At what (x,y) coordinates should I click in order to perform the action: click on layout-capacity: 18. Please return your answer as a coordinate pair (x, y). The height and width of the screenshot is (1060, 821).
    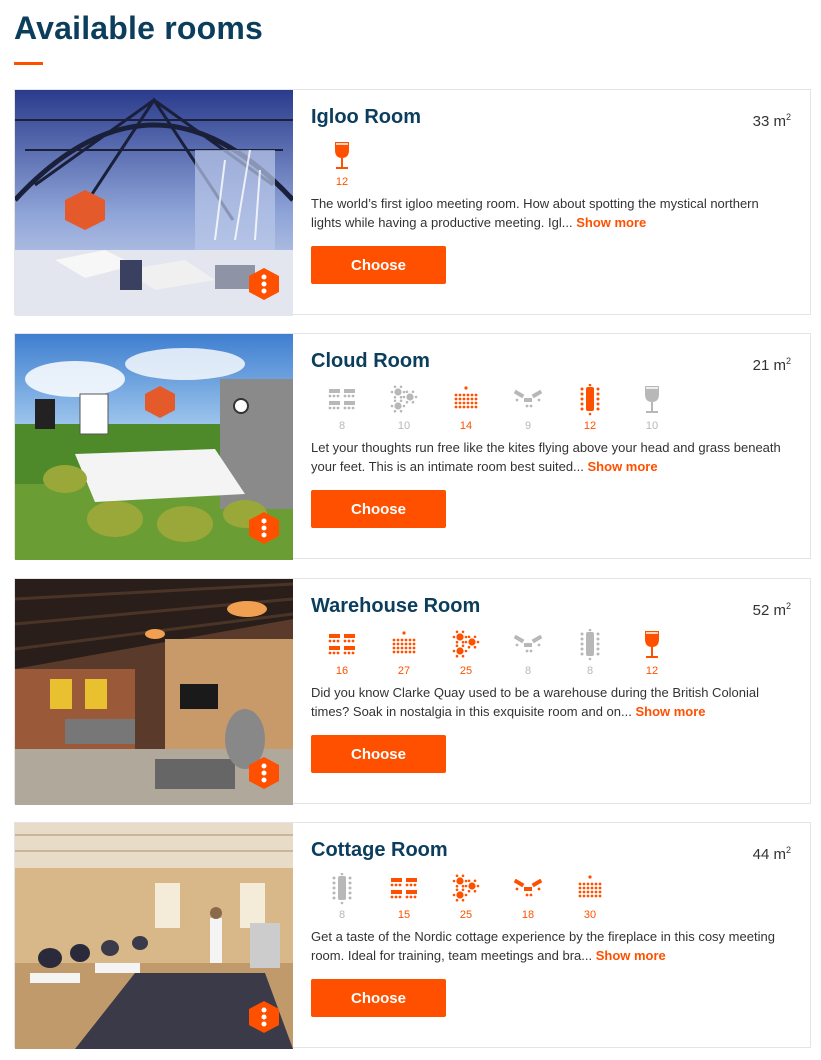
    Looking at the image, I should click on (528, 915).